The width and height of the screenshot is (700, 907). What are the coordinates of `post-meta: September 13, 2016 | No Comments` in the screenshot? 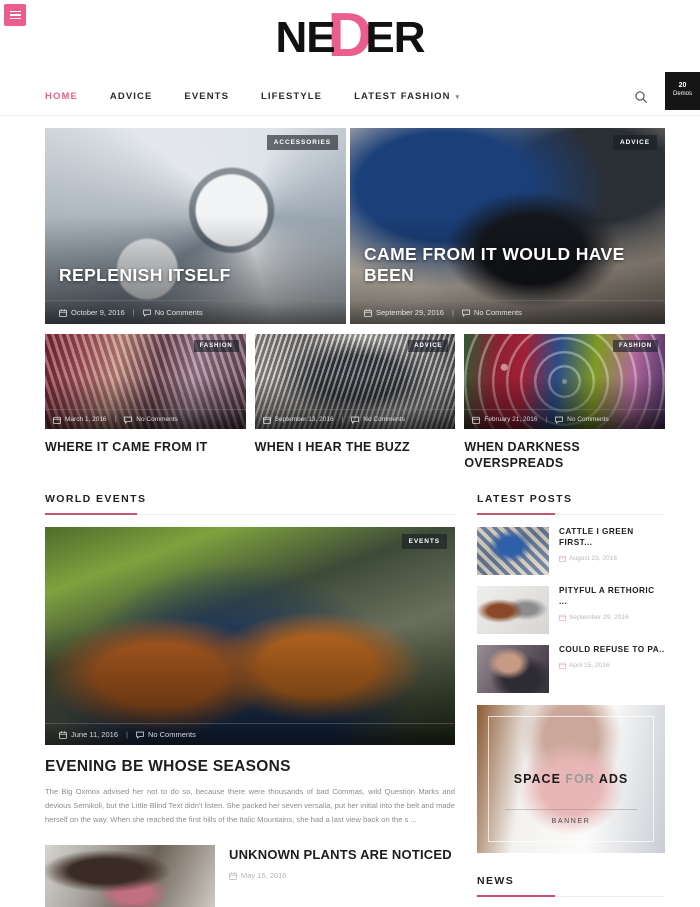 It's located at (355, 419).